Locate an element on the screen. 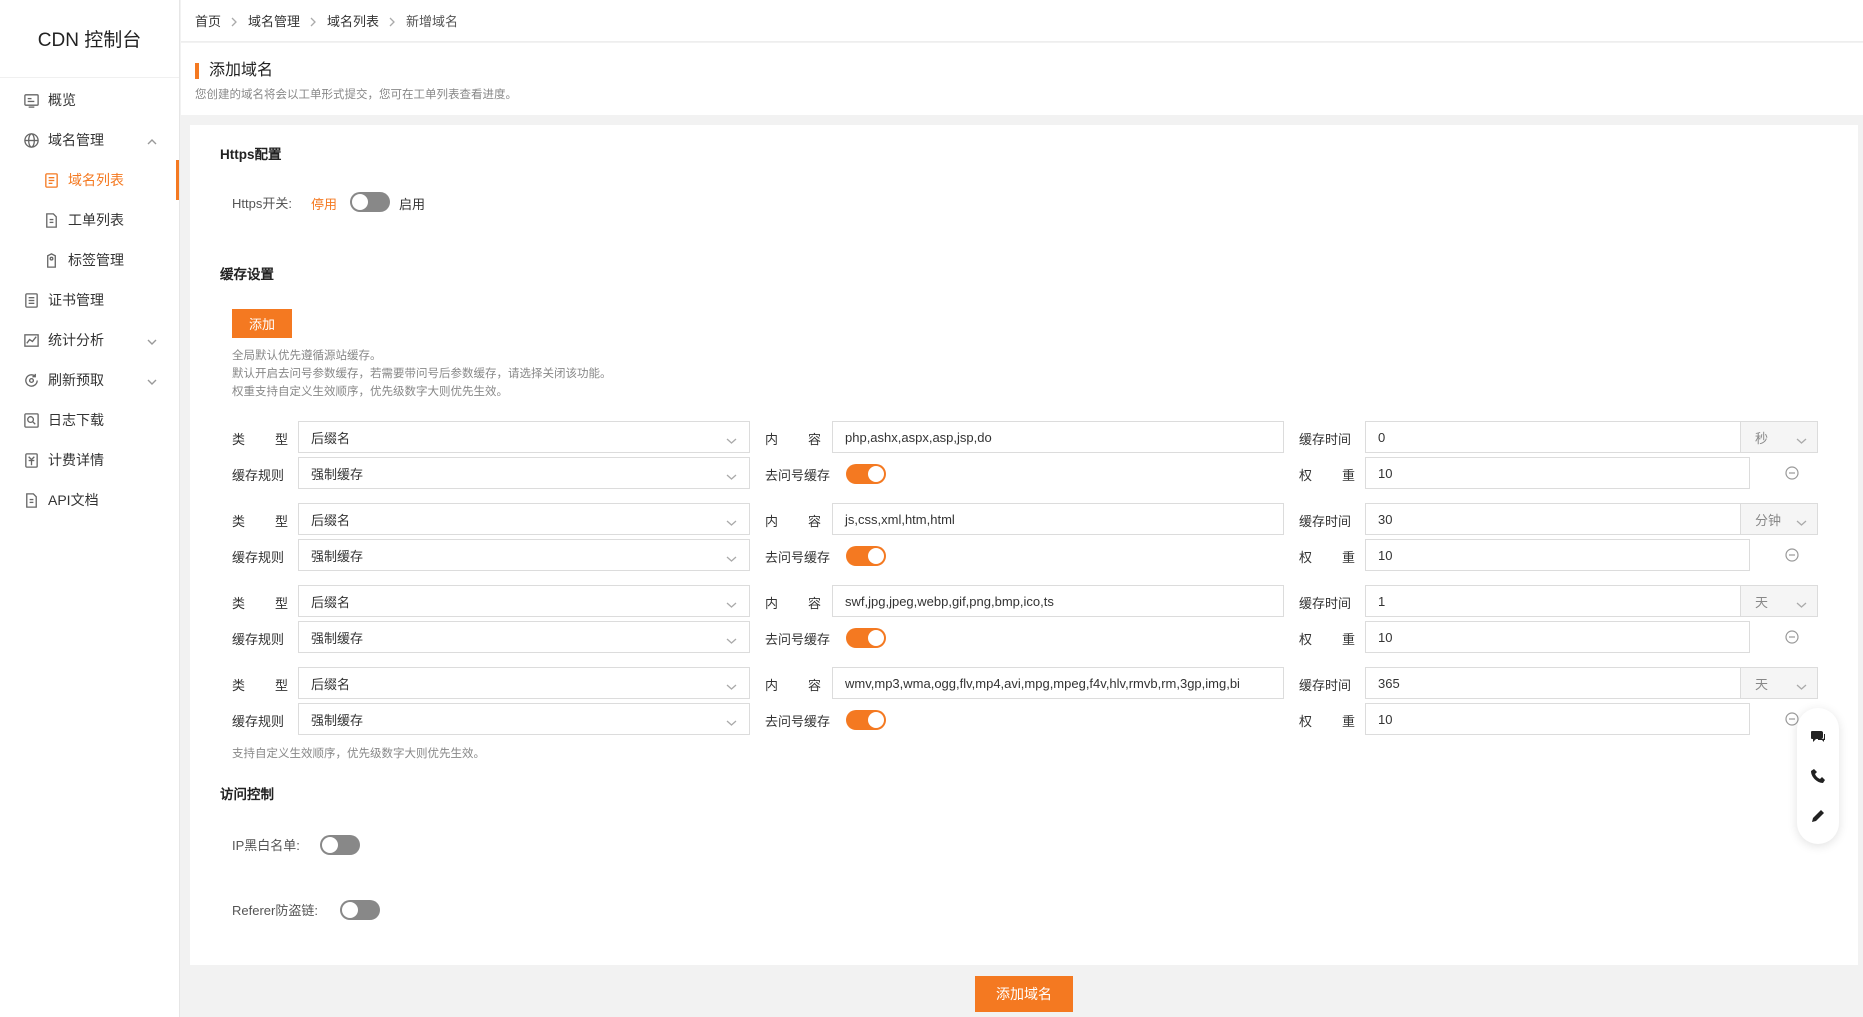 The width and height of the screenshot is (1863, 1017). sidebar-item-label: API文档 is located at coordinates (73, 500).